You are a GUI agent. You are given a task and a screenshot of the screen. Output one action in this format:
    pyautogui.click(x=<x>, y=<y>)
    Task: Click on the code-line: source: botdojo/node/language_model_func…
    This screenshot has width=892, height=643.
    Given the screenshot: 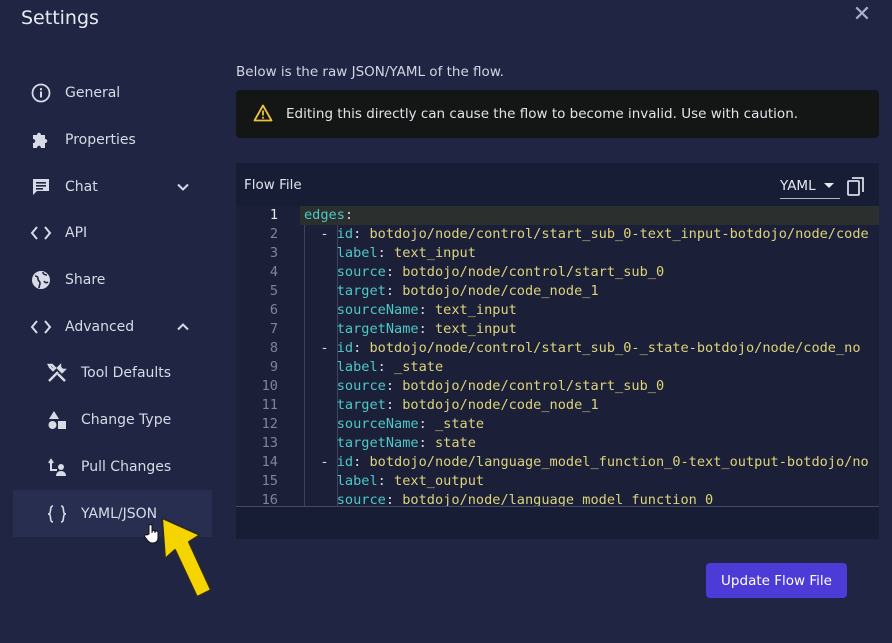 What is the action you would take?
    pyautogui.click(x=509, y=499)
    